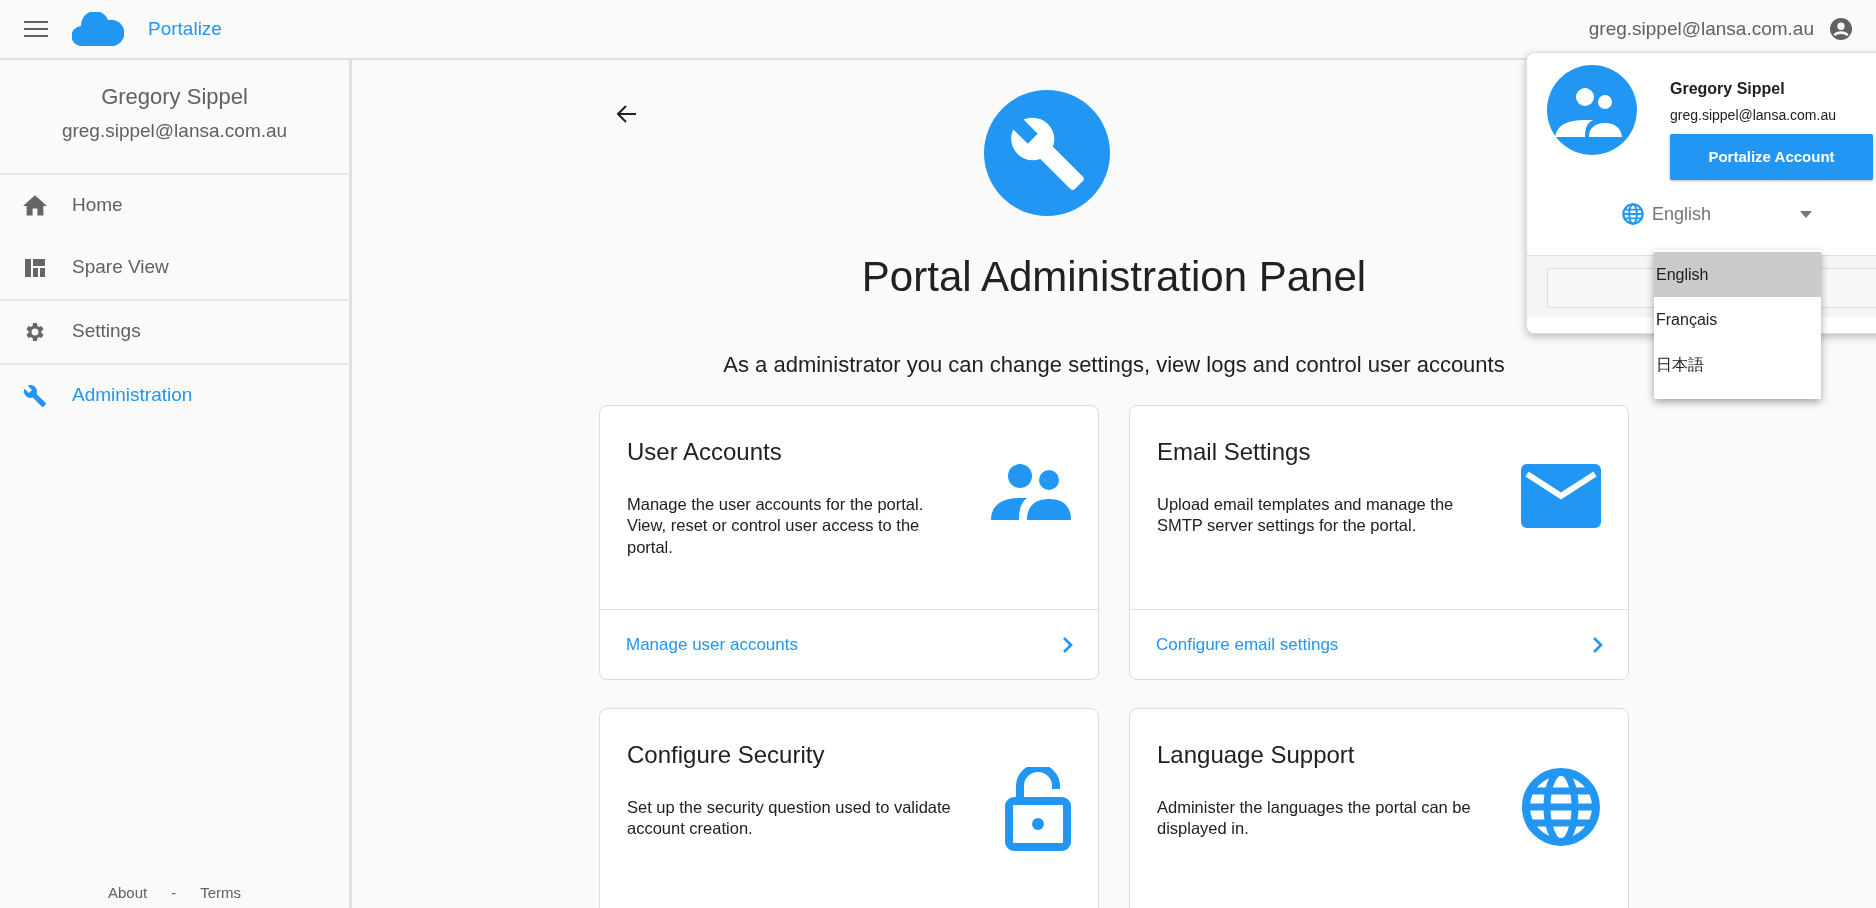 The width and height of the screenshot is (1876, 908). I want to click on nav-item: Administration, so click(174, 395).